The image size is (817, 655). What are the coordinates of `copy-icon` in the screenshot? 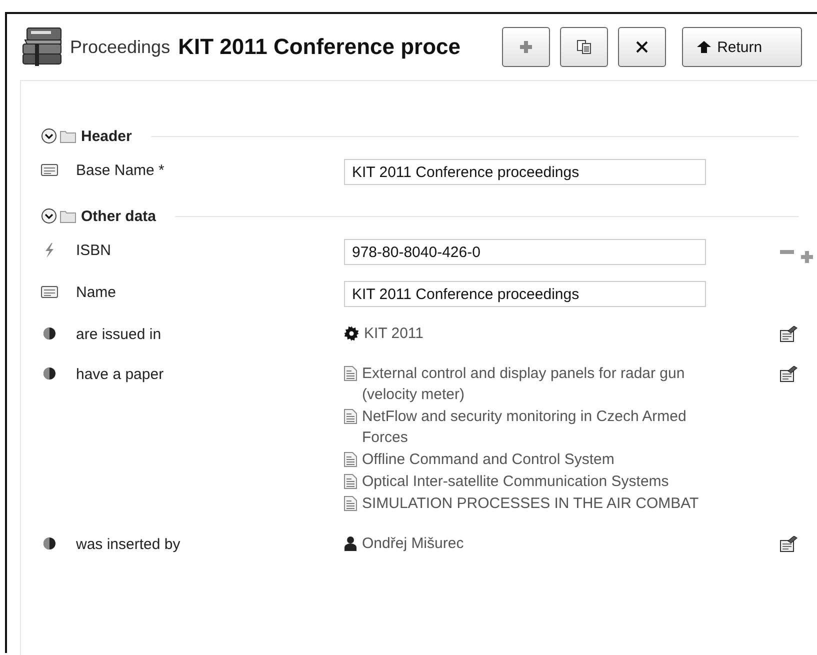 It's located at (584, 47).